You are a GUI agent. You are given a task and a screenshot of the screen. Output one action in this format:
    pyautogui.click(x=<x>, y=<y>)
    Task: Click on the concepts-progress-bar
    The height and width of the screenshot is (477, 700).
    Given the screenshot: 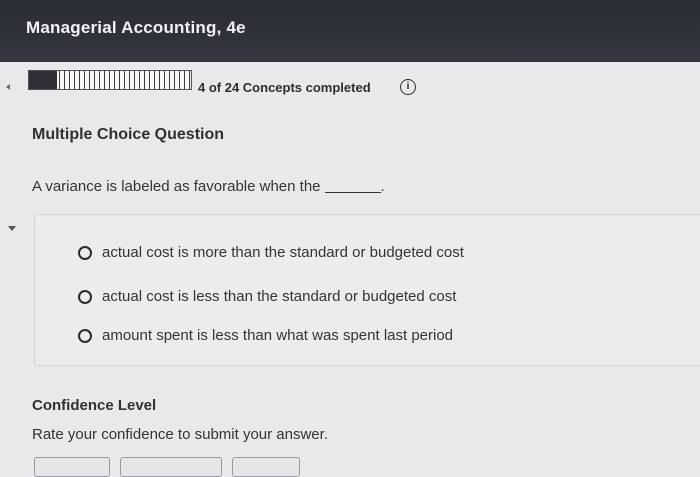 What is the action you would take?
    pyautogui.click(x=110, y=80)
    